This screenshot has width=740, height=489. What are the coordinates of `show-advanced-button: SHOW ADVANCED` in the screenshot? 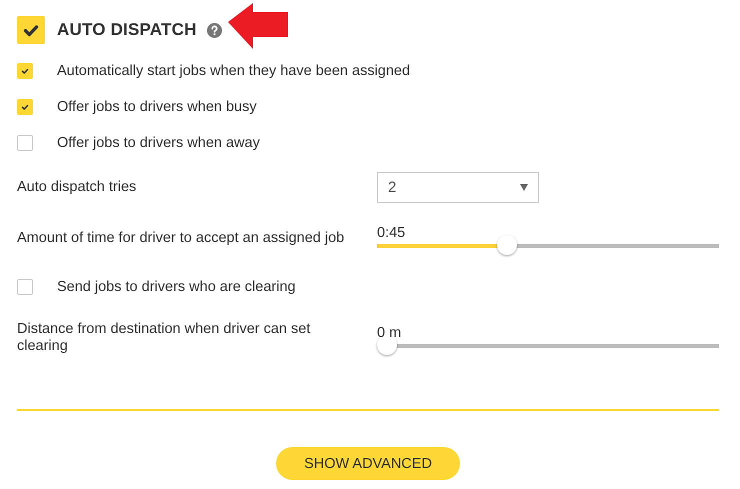 It's located at (368, 463).